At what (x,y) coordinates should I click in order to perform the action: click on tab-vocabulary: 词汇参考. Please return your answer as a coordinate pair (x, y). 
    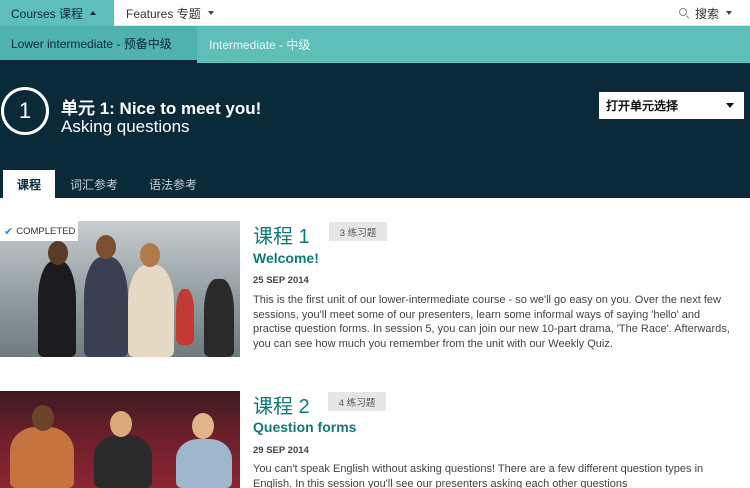
    Looking at the image, I should click on (94, 184).